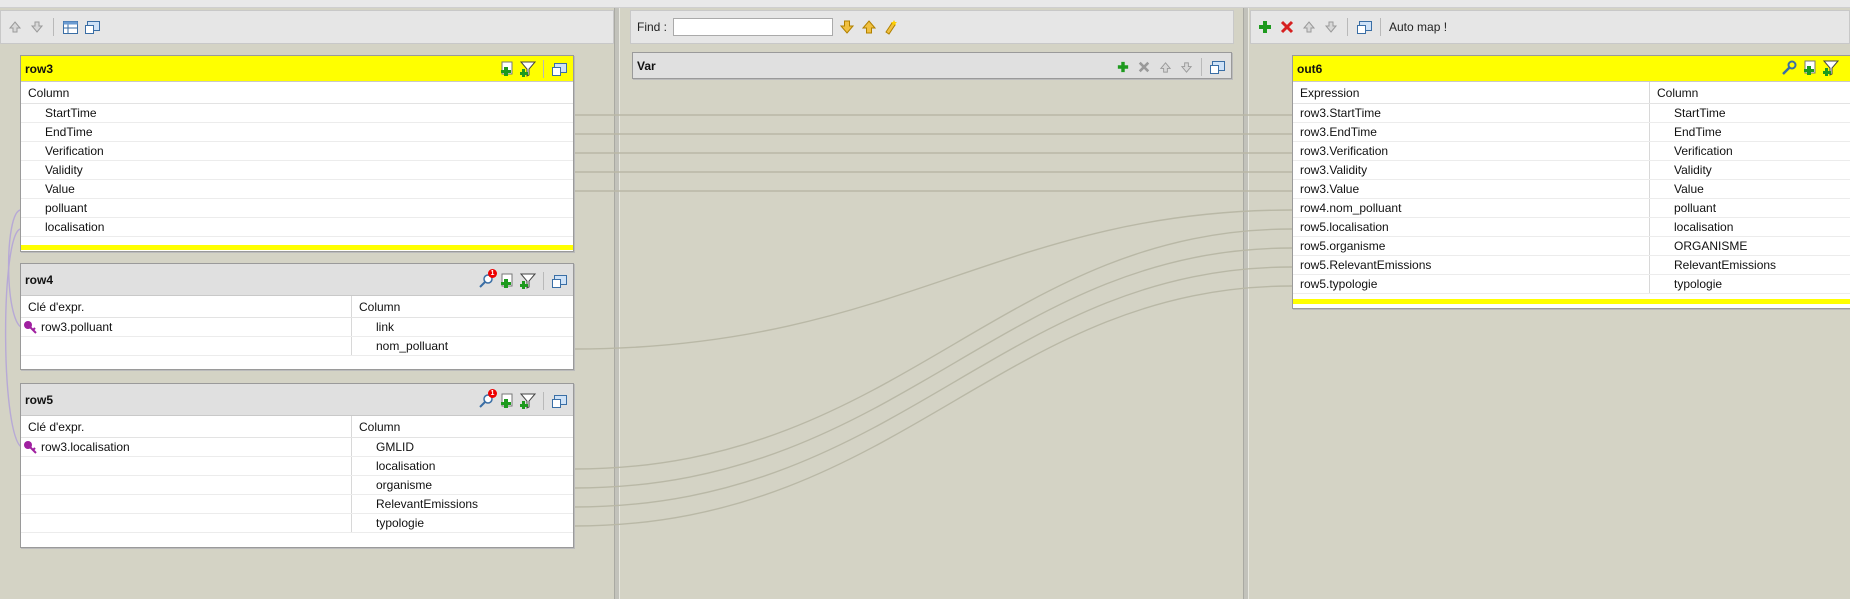 Image resolution: width=1850 pixels, height=599 pixels. What do you see at coordinates (1471, 265) in the screenshot?
I see `expression-cell: row5.RelevantEmissions` at bounding box center [1471, 265].